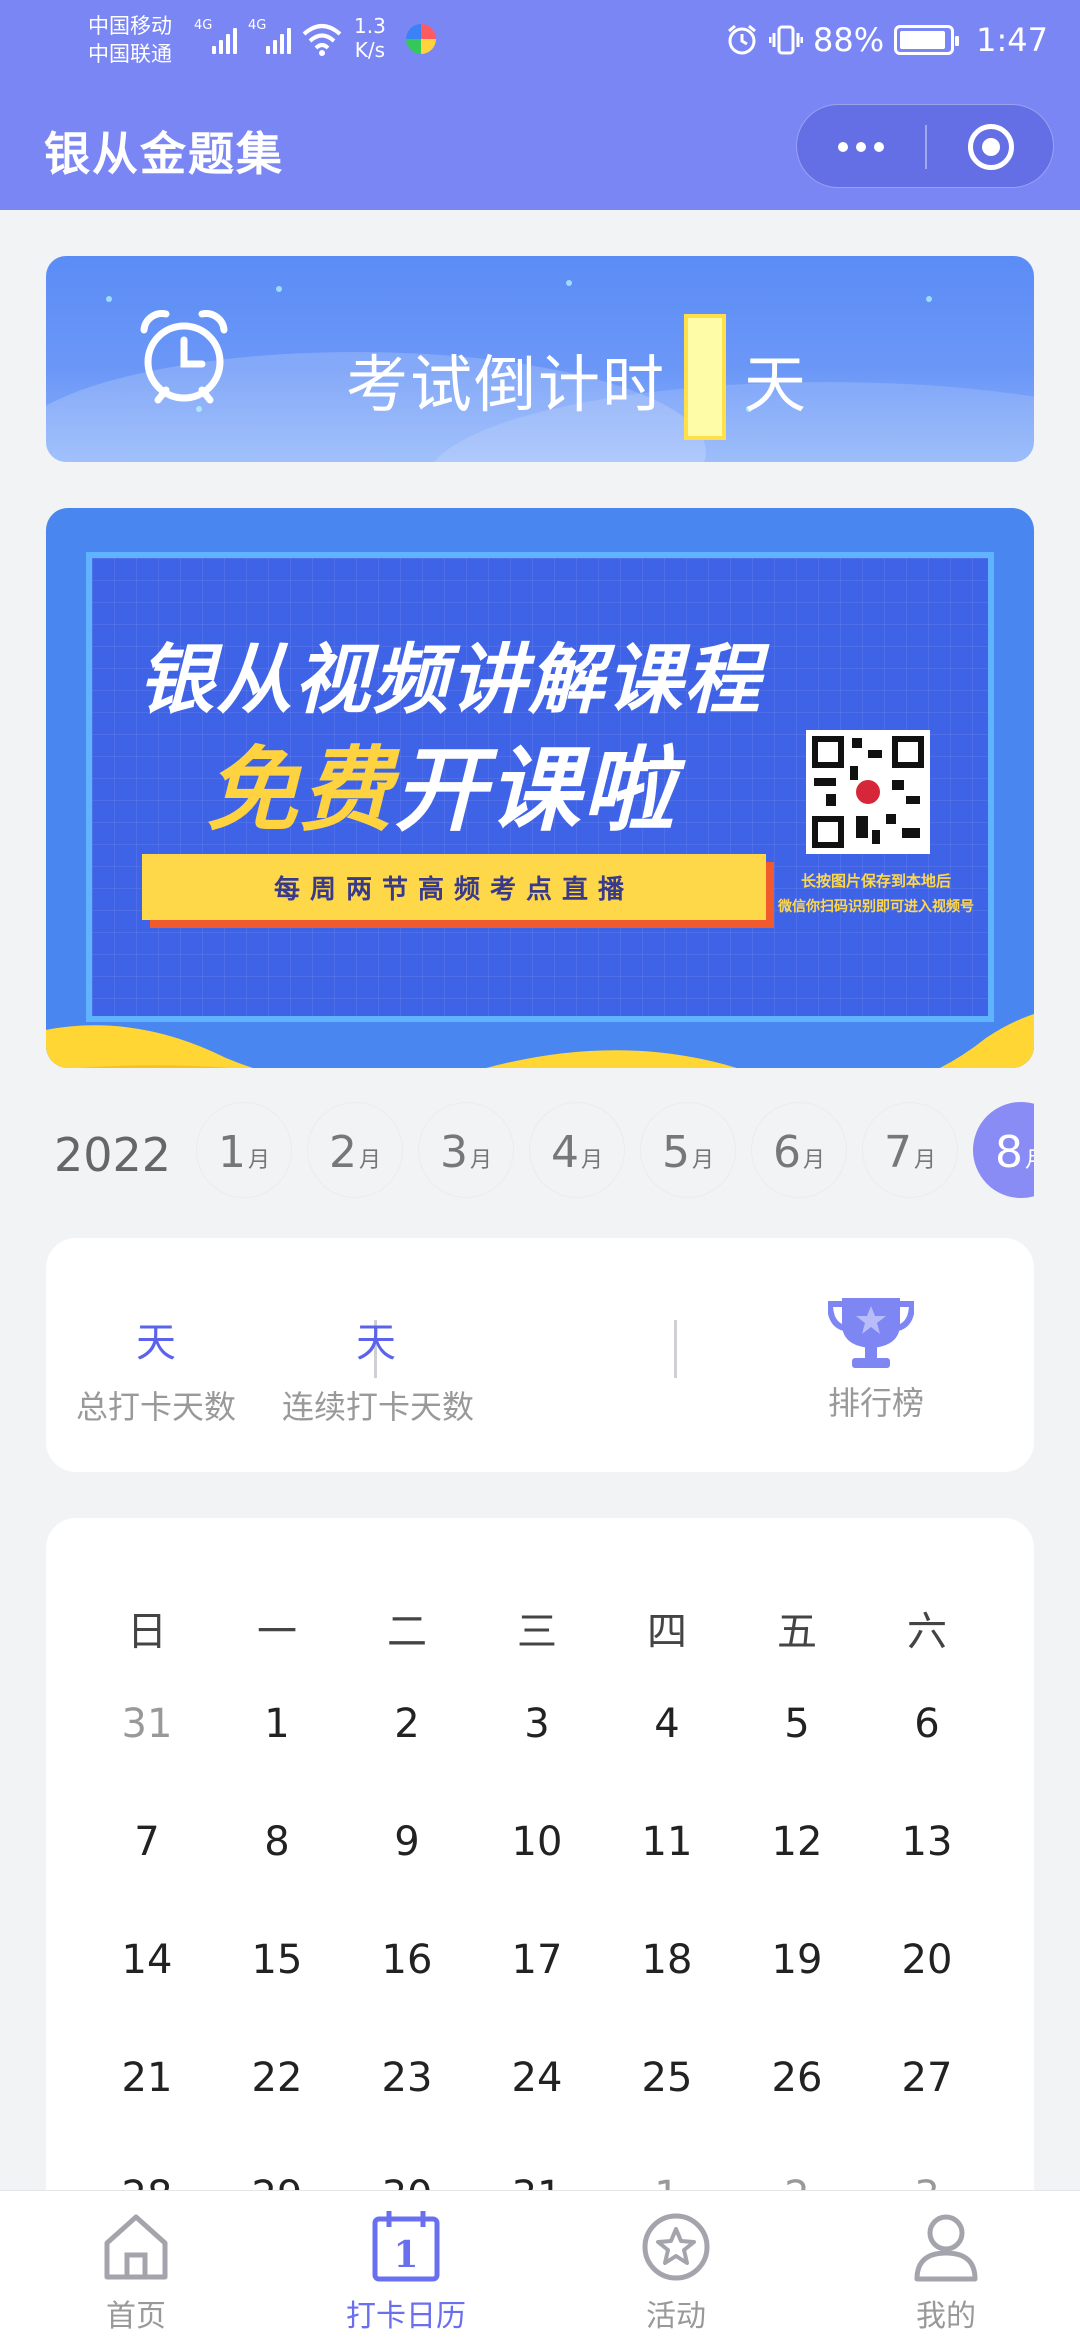 The height and width of the screenshot is (2340, 1080). What do you see at coordinates (277, 1960) in the screenshot?
I see `calendar-day: 15` at bounding box center [277, 1960].